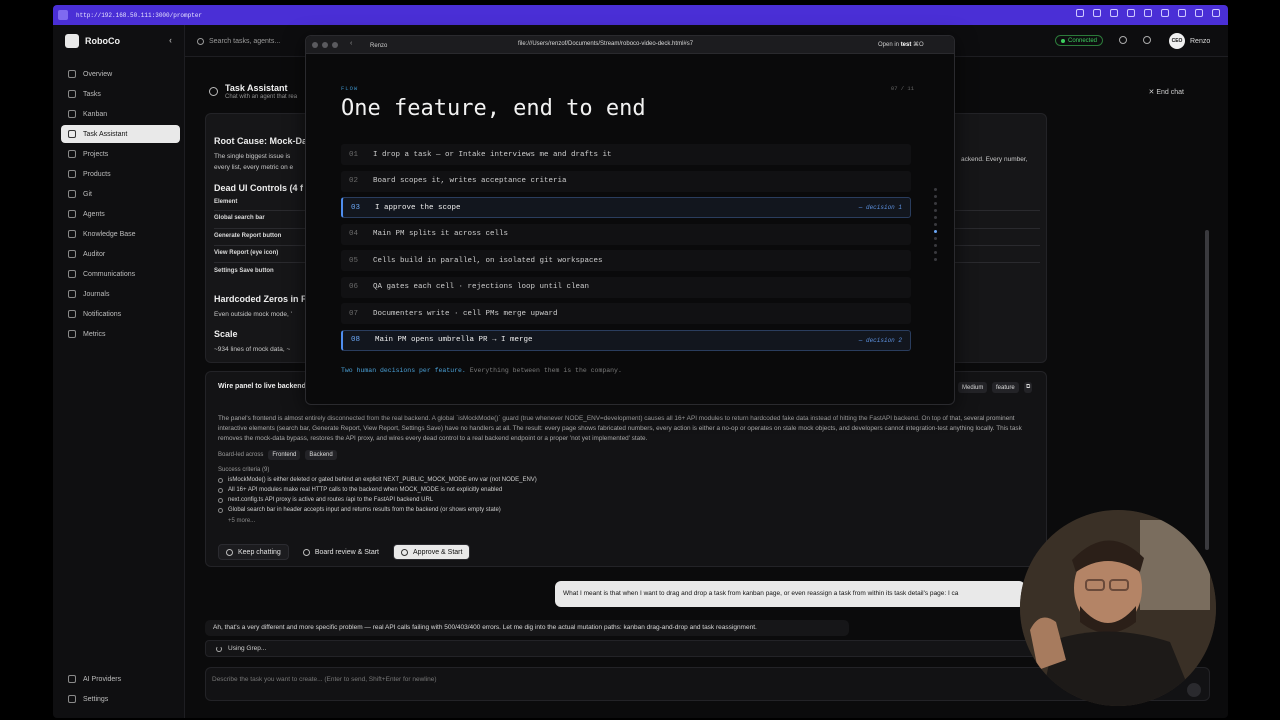  What do you see at coordinates (98, 74) in the screenshot?
I see `sidebar-item-label: Overview` at bounding box center [98, 74].